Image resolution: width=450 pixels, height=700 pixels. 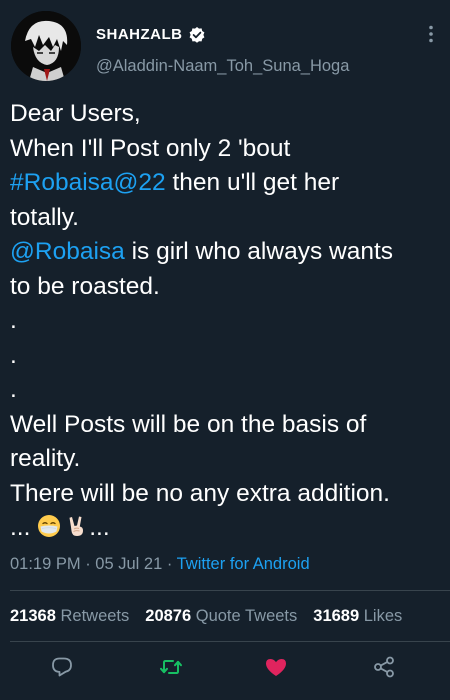 I want to click on retweets-label: Retweets, so click(x=95, y=616).